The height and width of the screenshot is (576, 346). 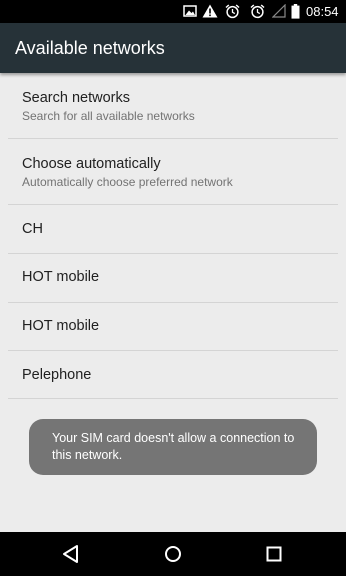 I want to click on navigation-bar, so click(x=173, y=554).